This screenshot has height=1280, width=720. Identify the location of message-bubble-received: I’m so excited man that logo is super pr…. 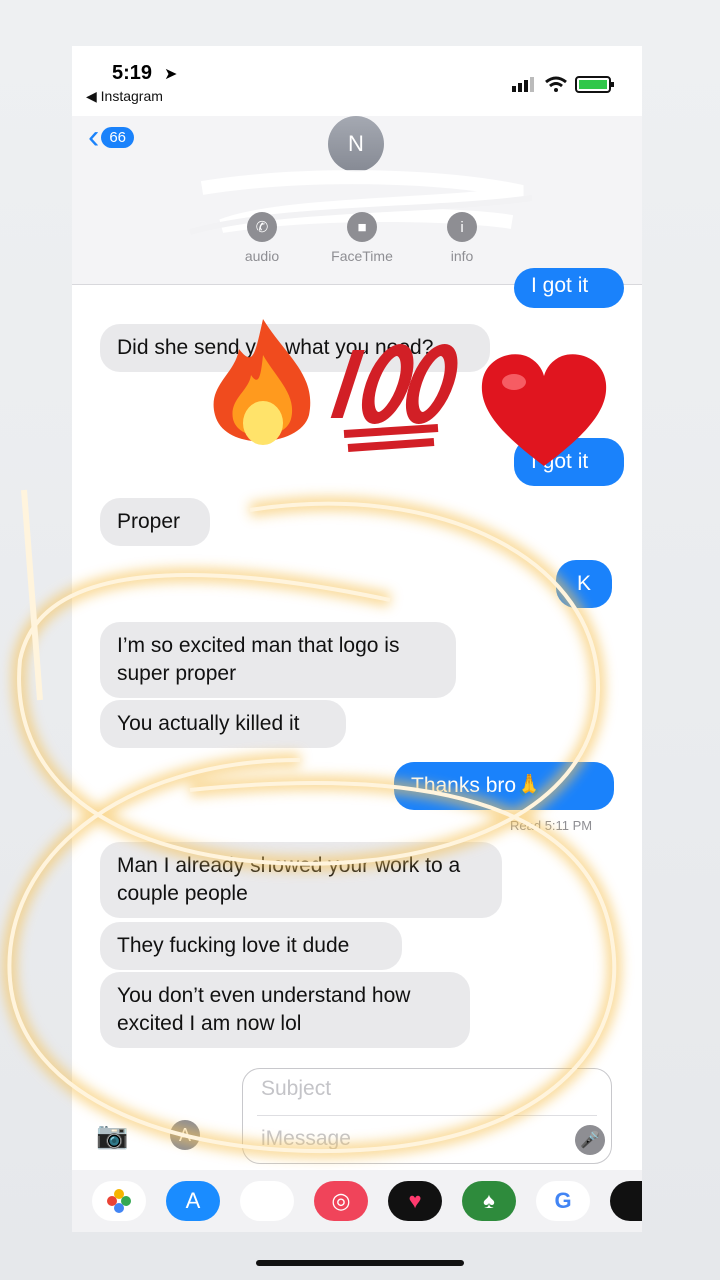
(278, 660).